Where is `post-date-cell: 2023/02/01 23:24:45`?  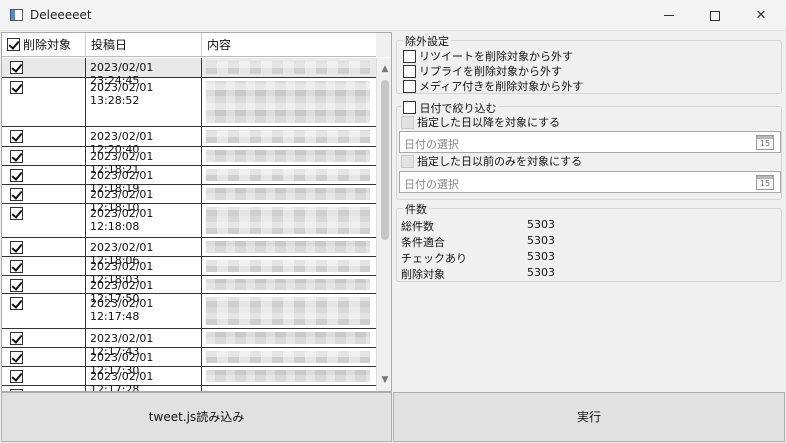
post-date-cell: 2023/02/01 23:24:45 is located at coordinates (144, 72).